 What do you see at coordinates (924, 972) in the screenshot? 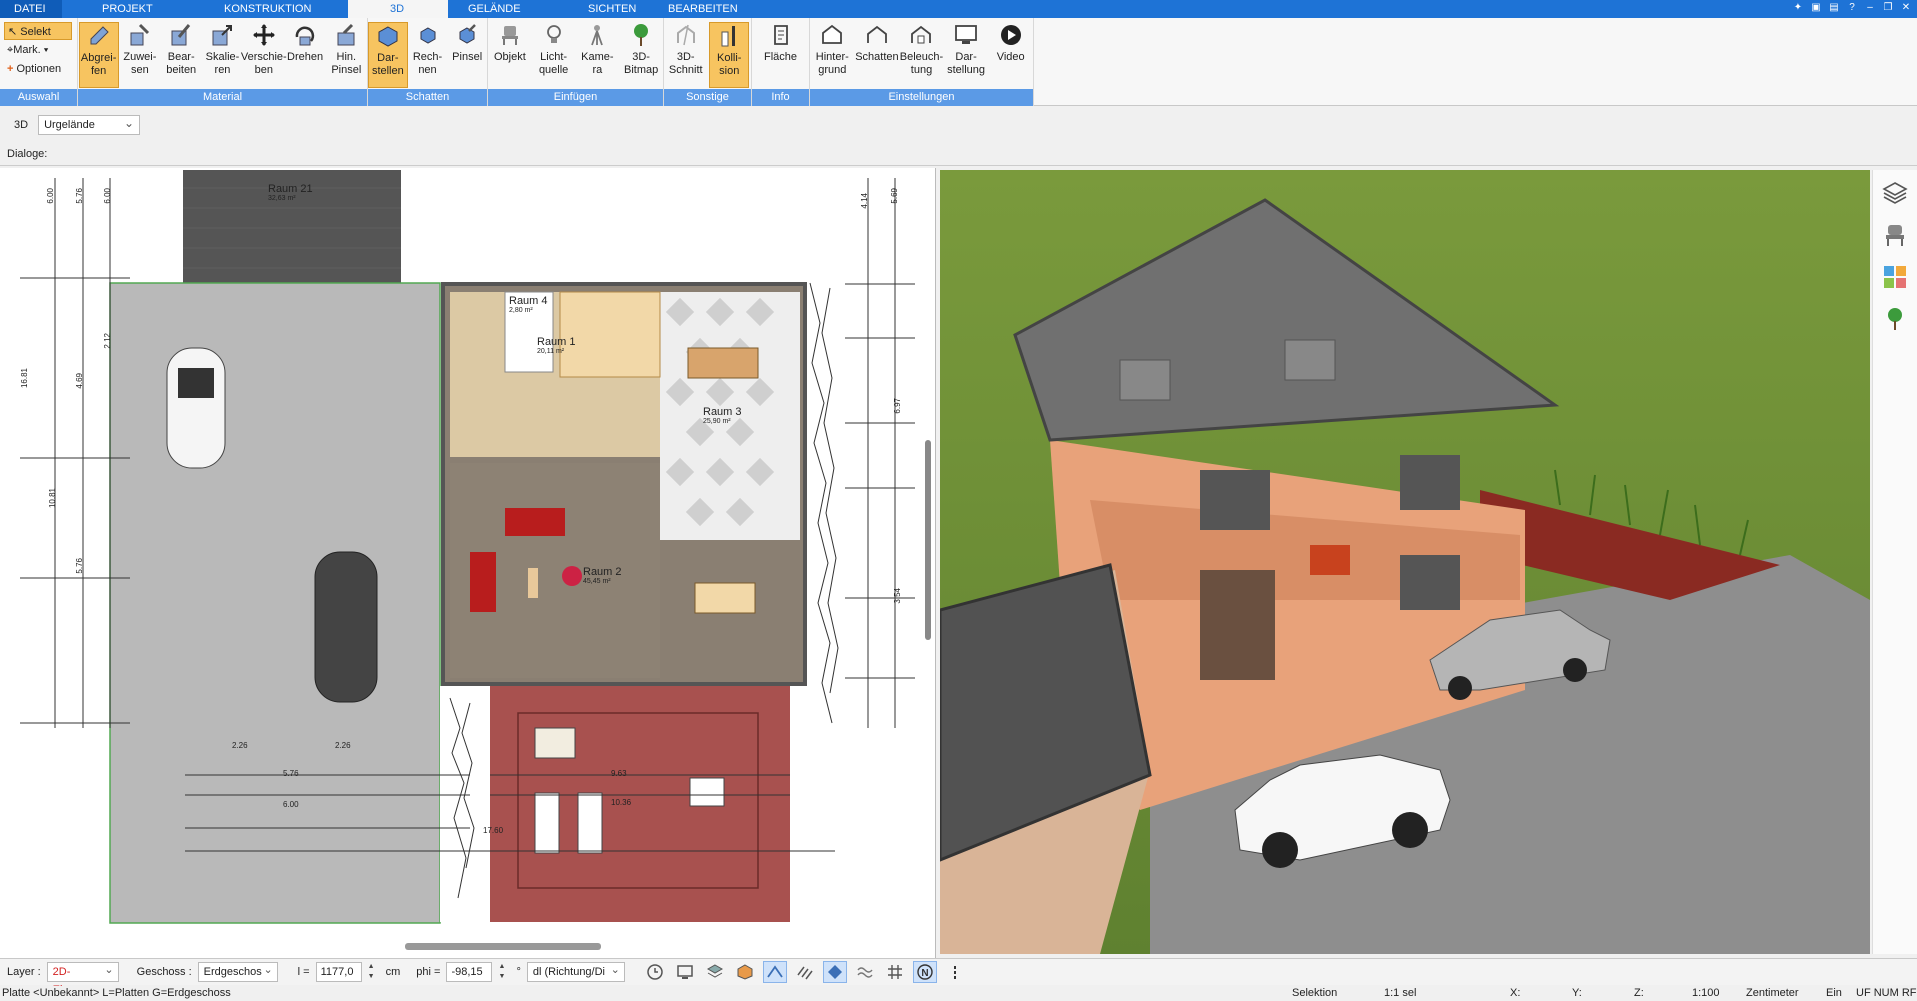
I see `north-icon: N` at bounding box center [924, 972].